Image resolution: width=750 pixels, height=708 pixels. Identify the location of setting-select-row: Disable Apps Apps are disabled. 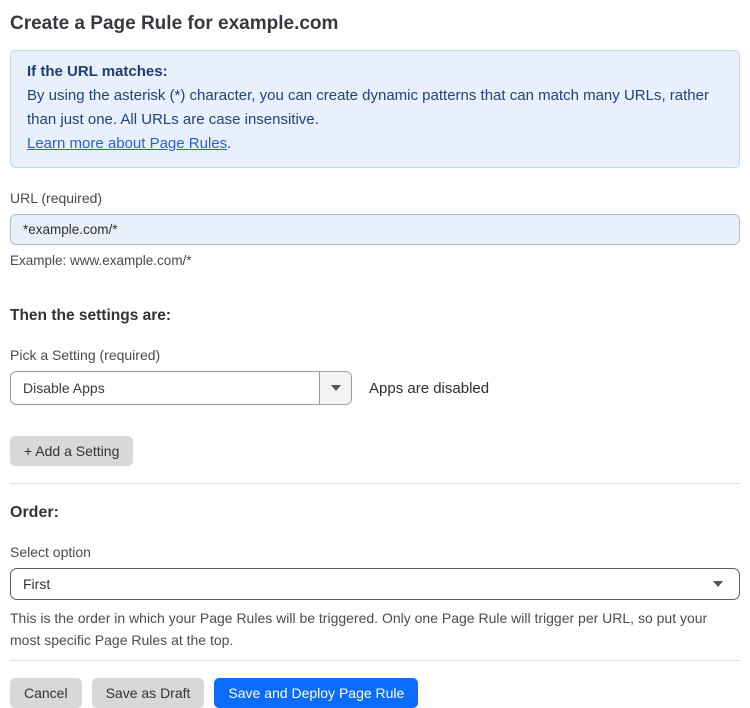
(375, 388).